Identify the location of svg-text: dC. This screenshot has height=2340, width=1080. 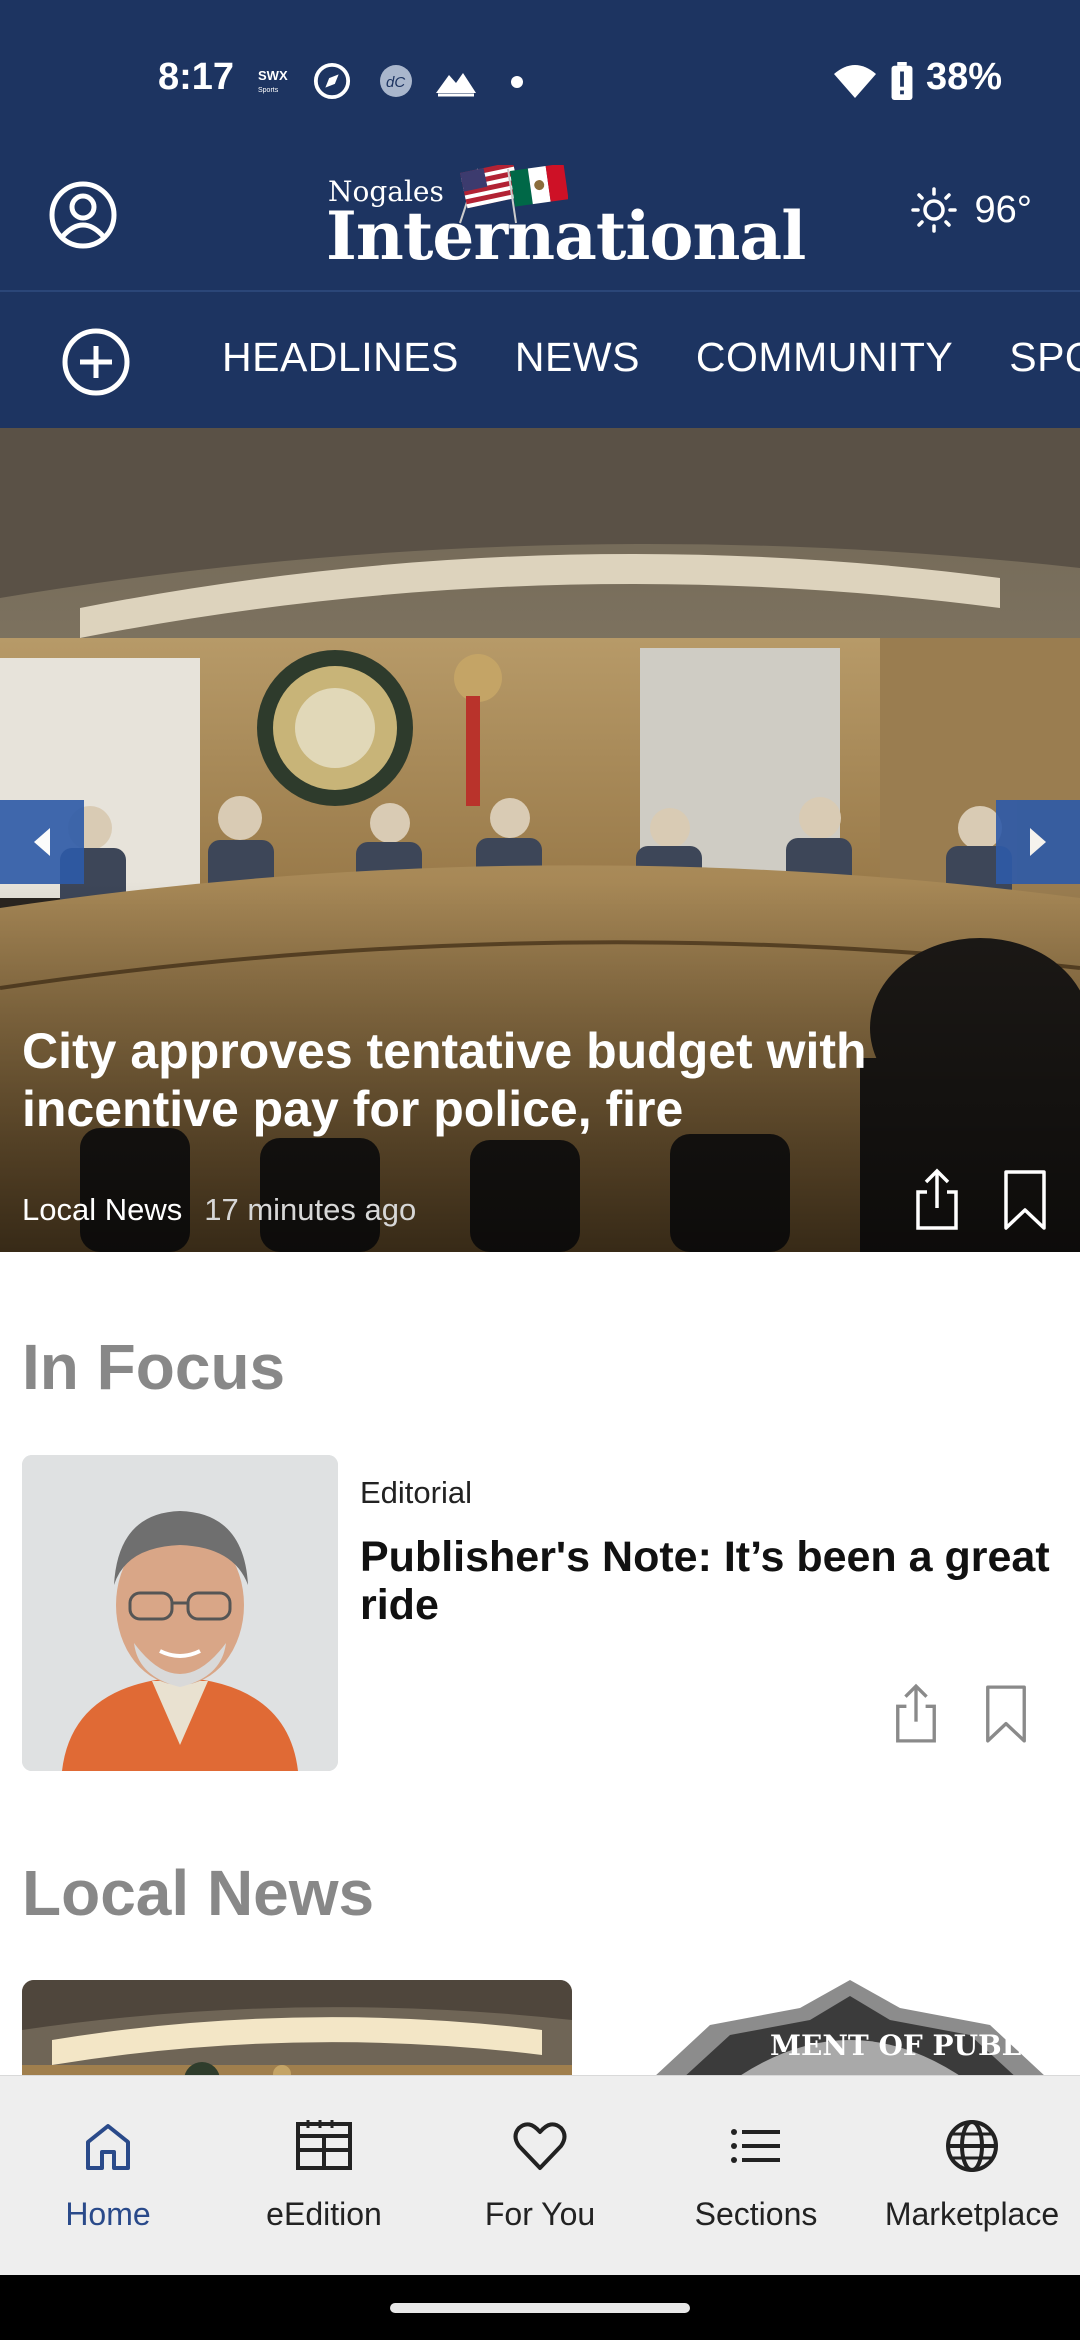
(395, 82).